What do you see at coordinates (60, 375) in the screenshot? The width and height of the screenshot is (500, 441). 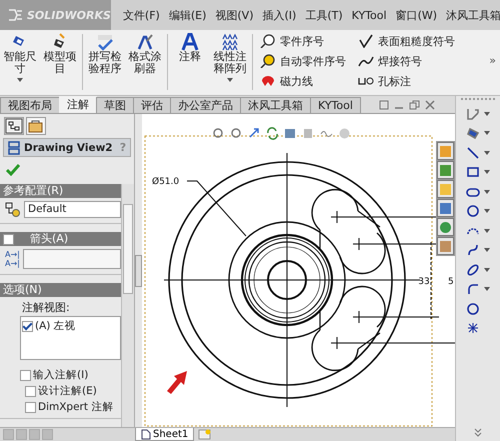 I see `checkbox-label: 输入注解(I)` at bounding box center [60, 375].